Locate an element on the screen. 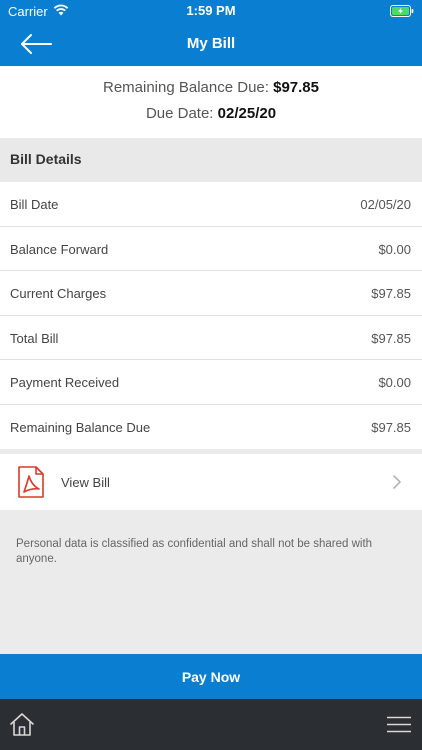 This screenshot has height=750, width=422. bill-details-heading: Bill Details is located at coordinates (211, 160).